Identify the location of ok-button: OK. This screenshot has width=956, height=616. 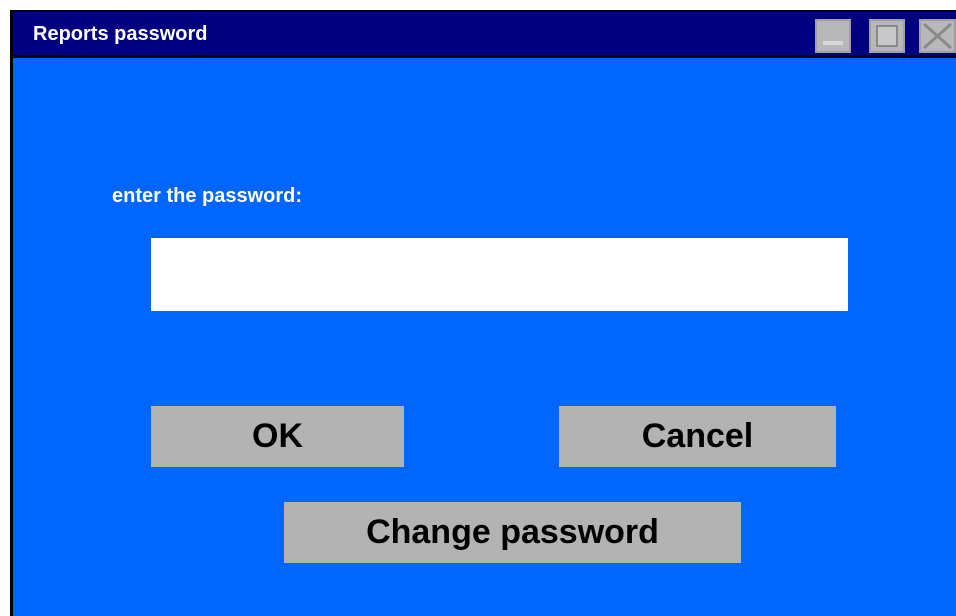
(277, 436).